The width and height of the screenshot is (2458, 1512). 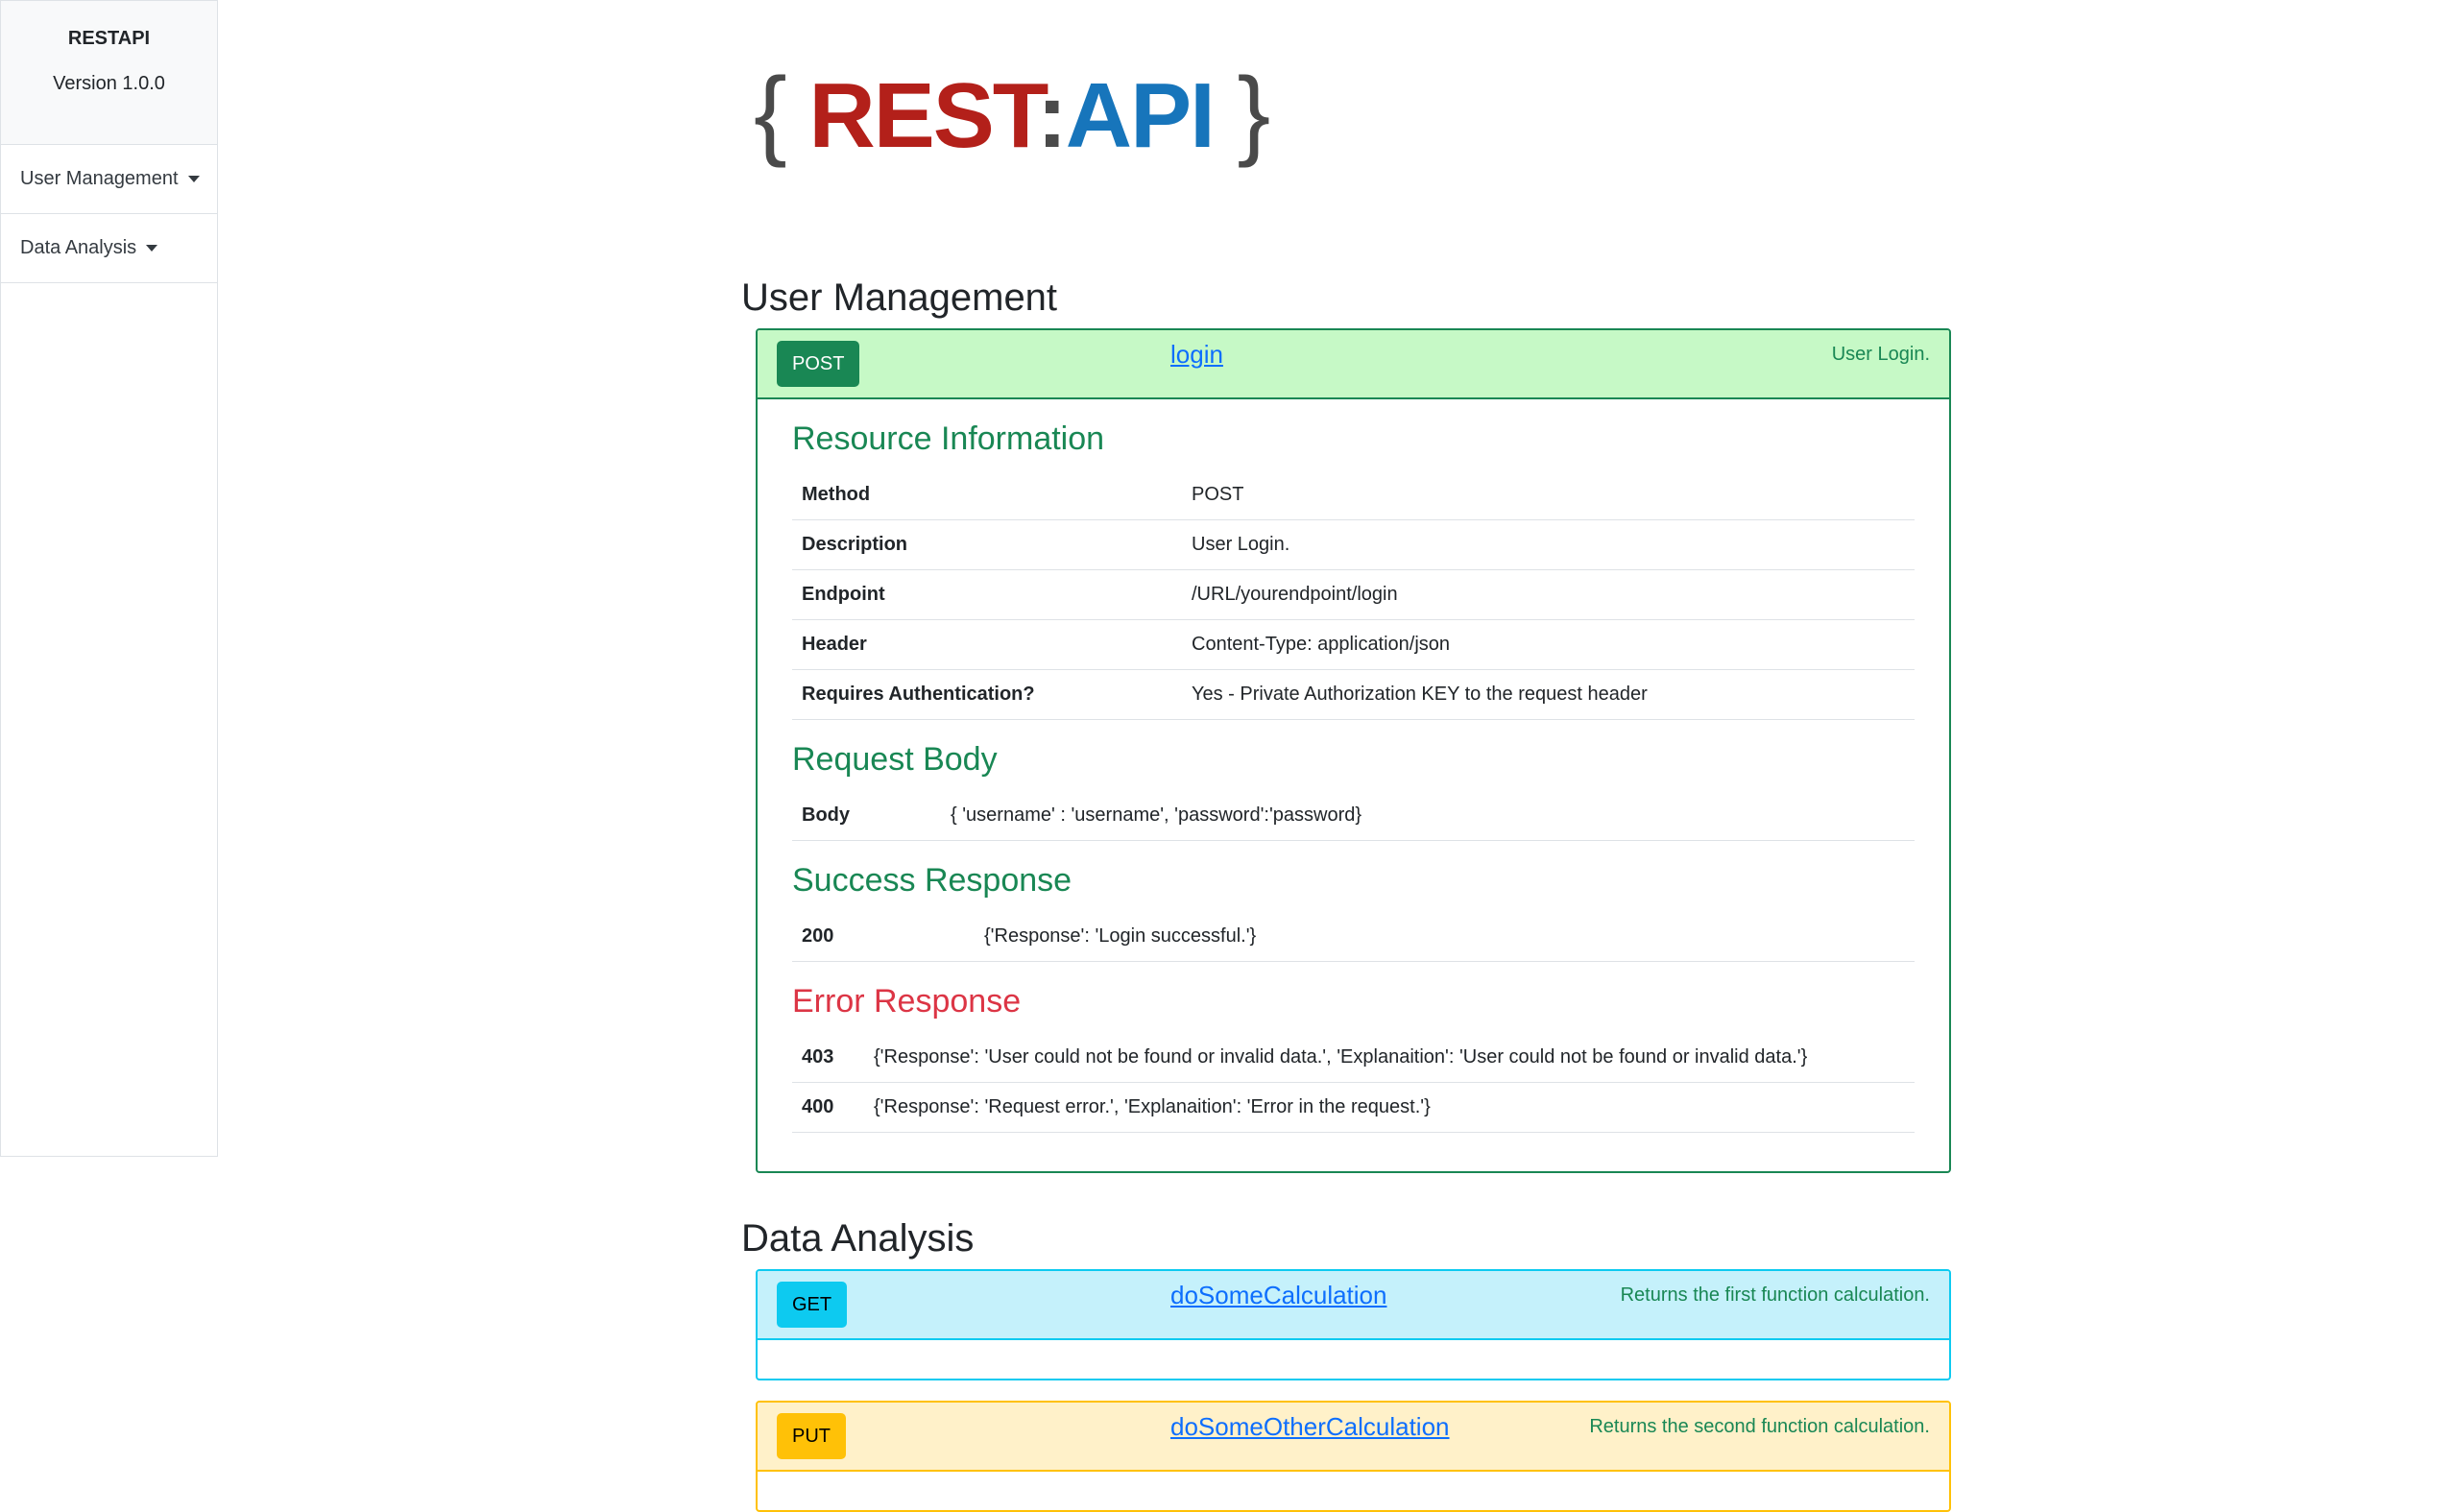 I want to click on request-body-title: Request Body, so click(x=895, y=759).